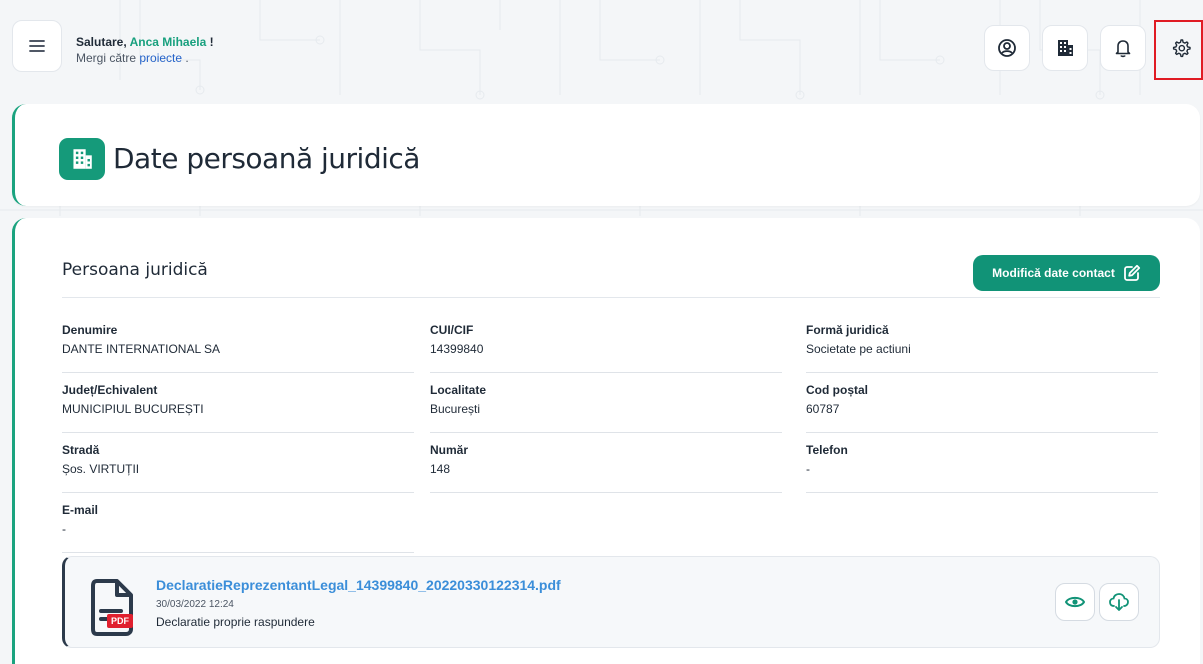  What do you see at coordinates (81, 450) in the screenshot?
I see `field-label: Stradă` at bounding box center [81, 450].